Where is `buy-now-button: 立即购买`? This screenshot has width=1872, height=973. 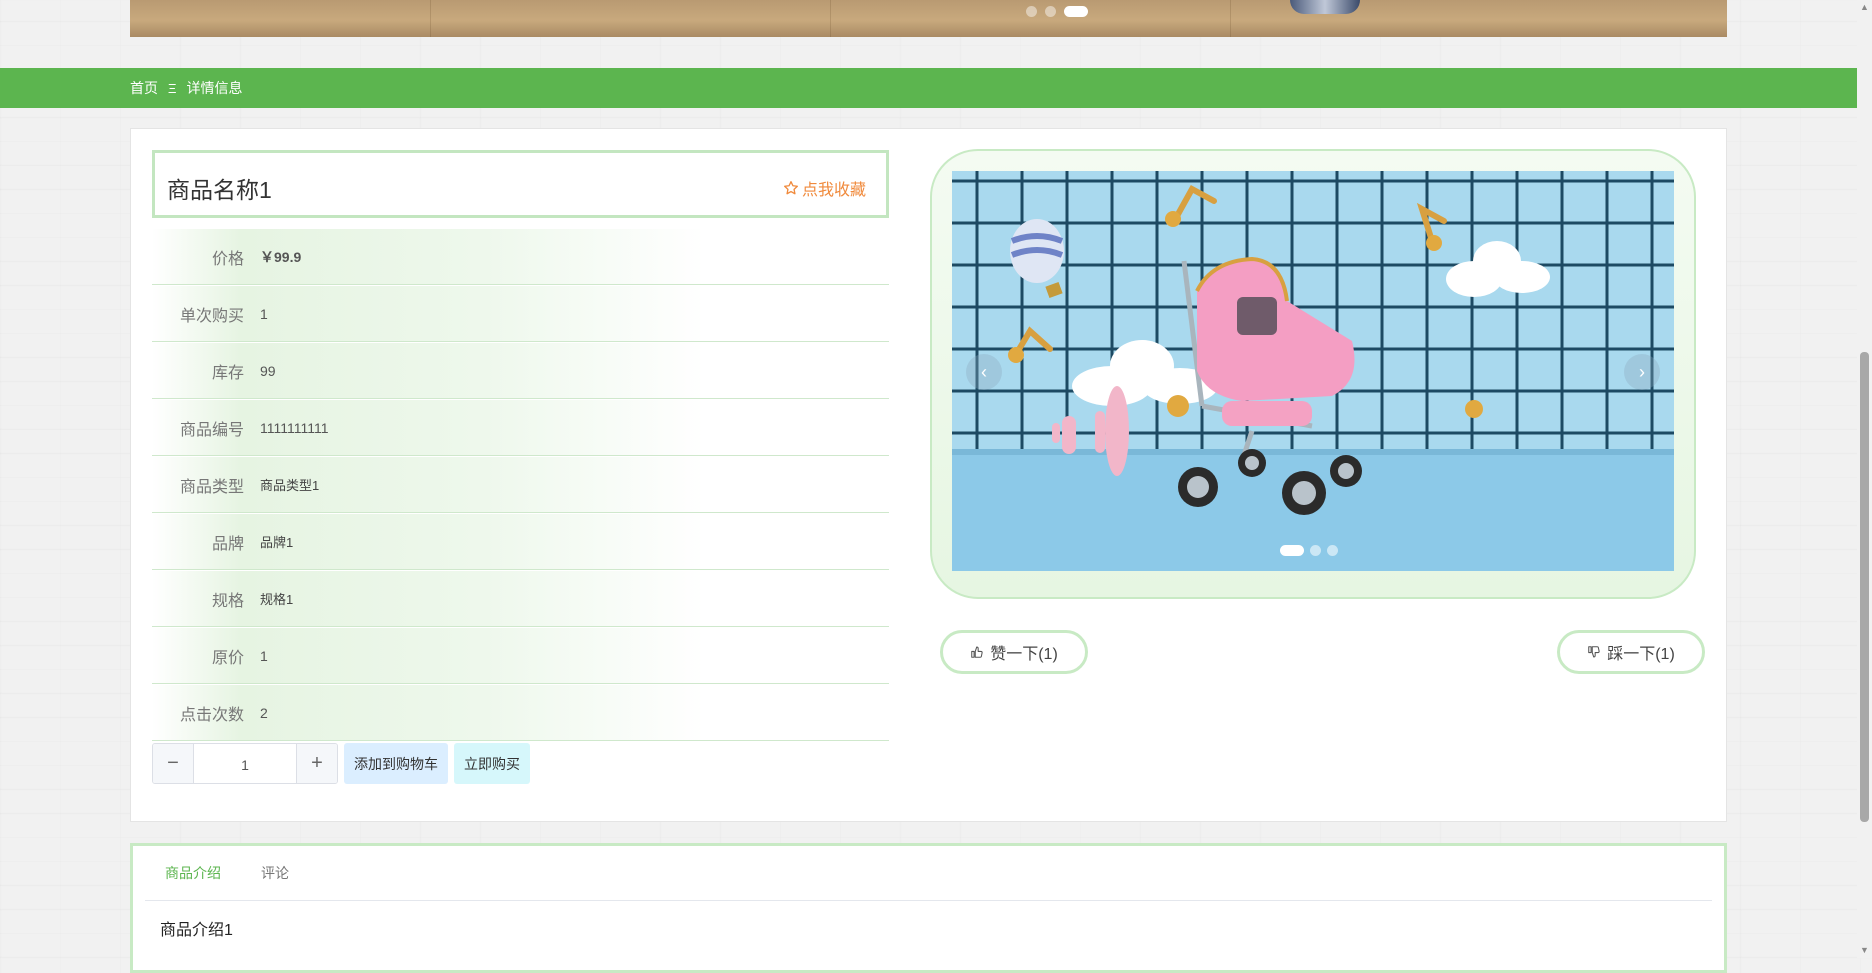 buy-now-button: 立即购买 is located at coordinates (492, 763).